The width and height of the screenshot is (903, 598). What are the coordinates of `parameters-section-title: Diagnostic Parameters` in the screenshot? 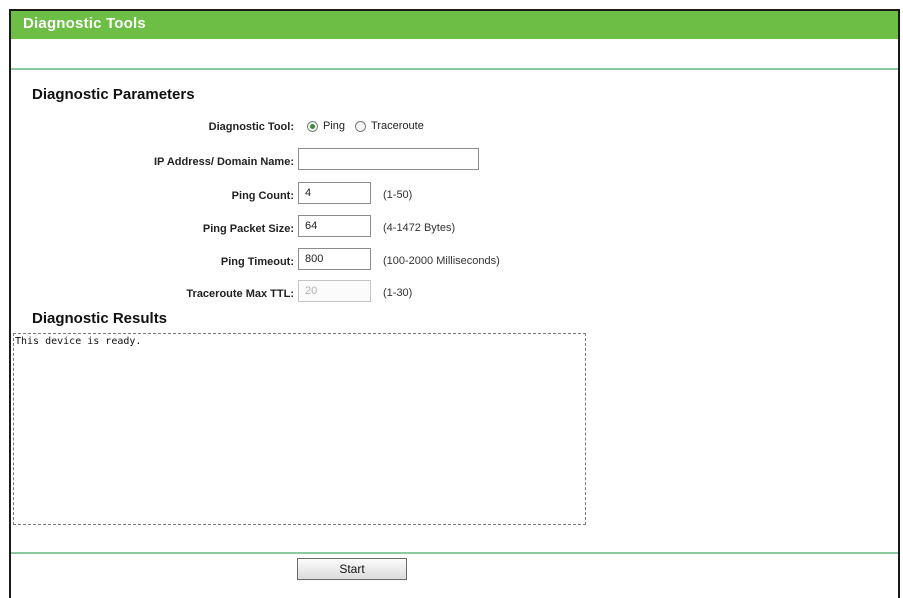 It's located at (113, 94).